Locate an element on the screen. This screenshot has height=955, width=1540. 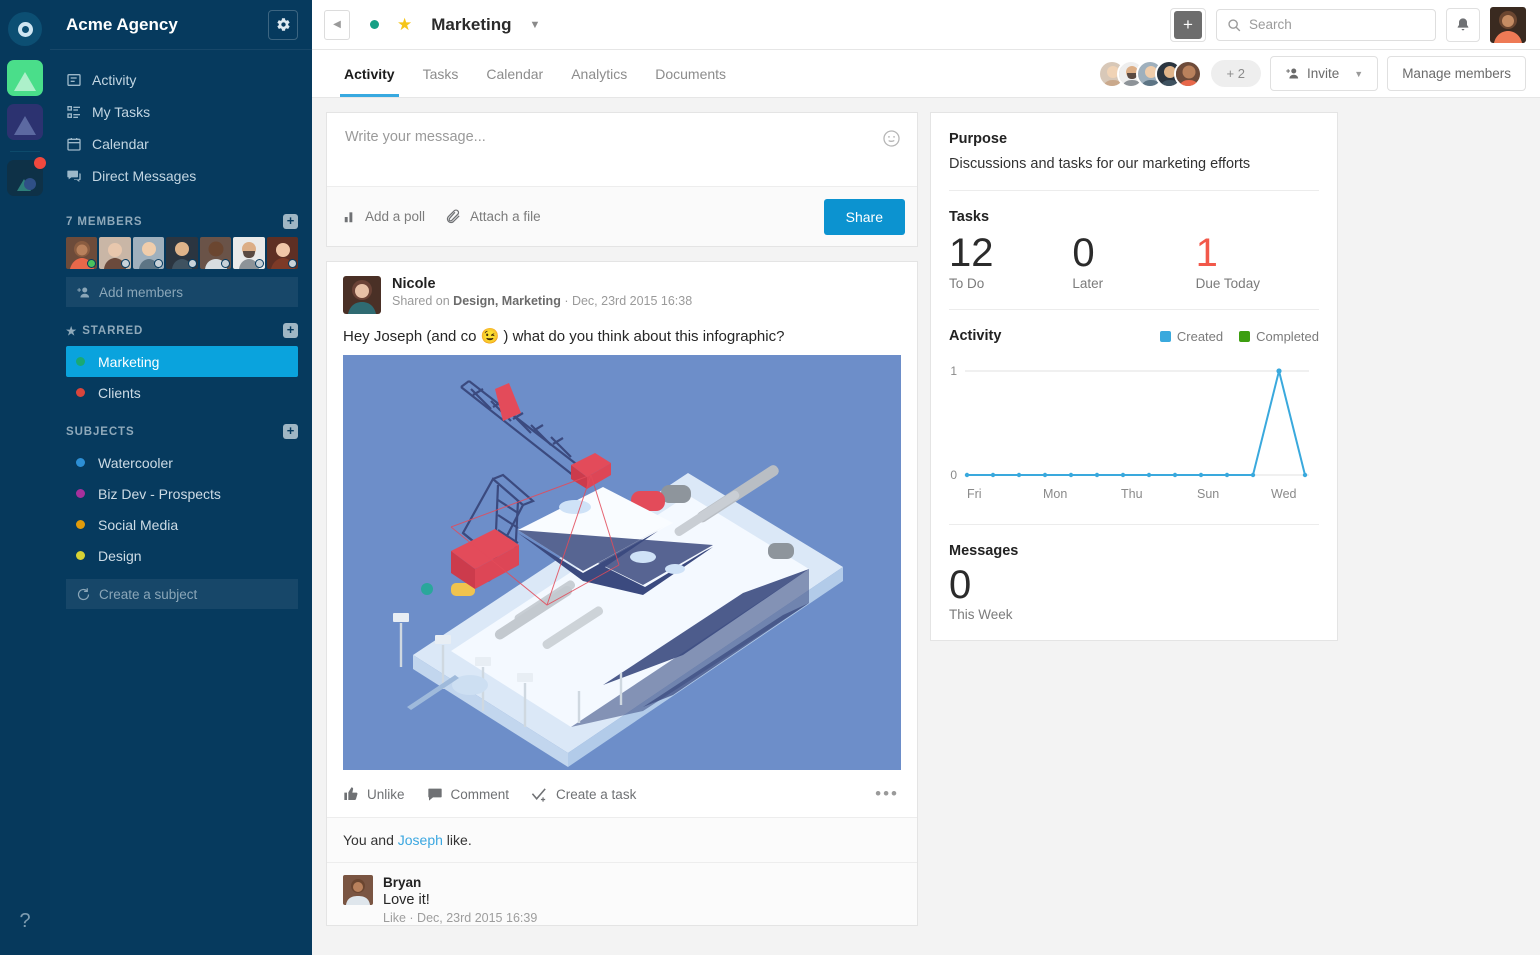
activity-chart-header: Activity Created Completed is located at coordinates (1134, 336).